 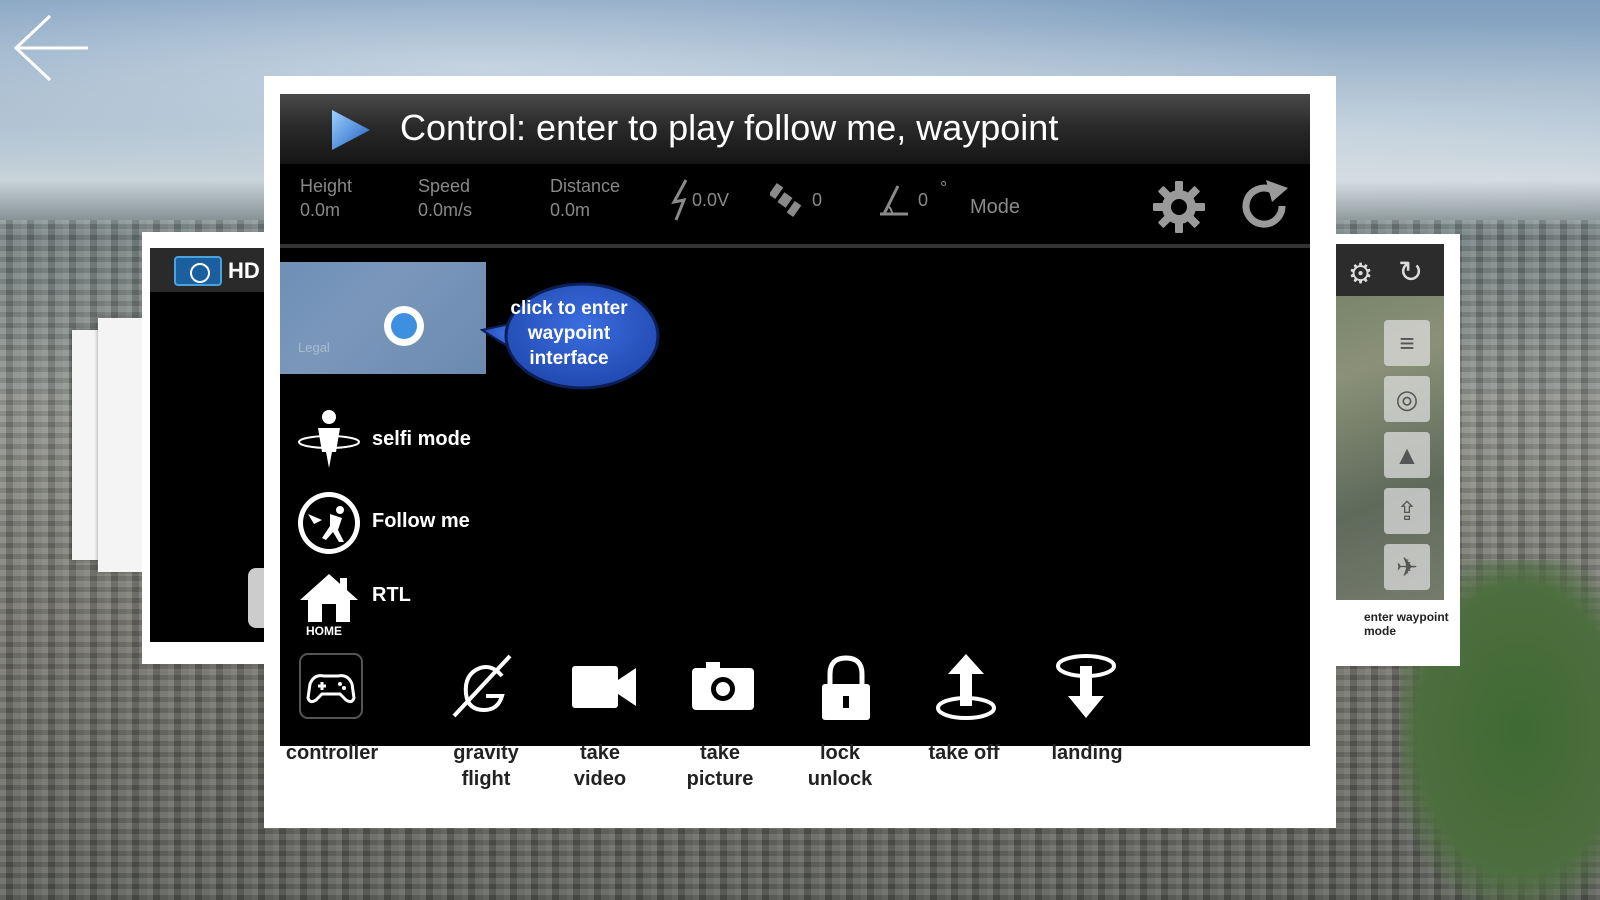 I want to click on controller-button, so click(x=336, y=690).